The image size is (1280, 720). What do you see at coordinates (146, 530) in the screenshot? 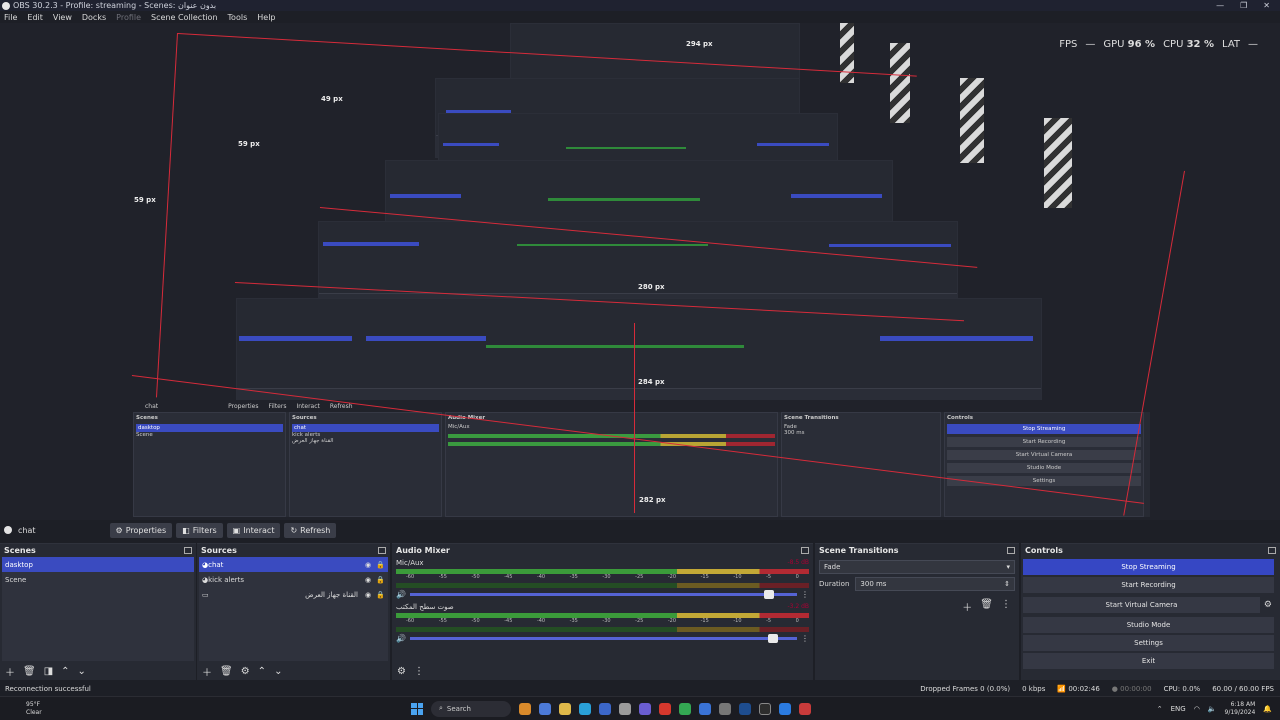
I see `properties-label: Properties` at bounding box center [146, 530].